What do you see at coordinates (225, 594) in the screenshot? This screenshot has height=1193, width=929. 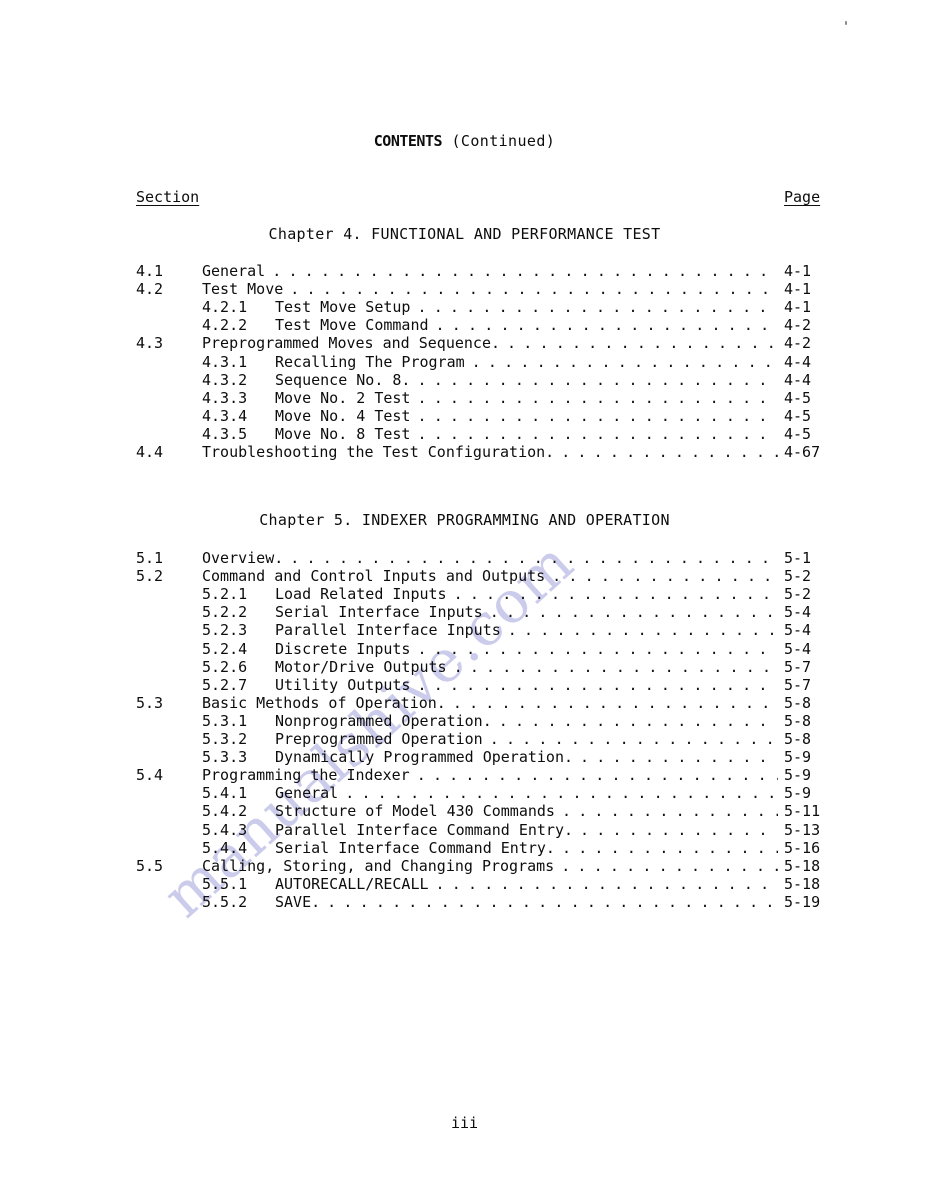 I see `toc-entry-number: 5.2.1` at bounding box center [225, 594].